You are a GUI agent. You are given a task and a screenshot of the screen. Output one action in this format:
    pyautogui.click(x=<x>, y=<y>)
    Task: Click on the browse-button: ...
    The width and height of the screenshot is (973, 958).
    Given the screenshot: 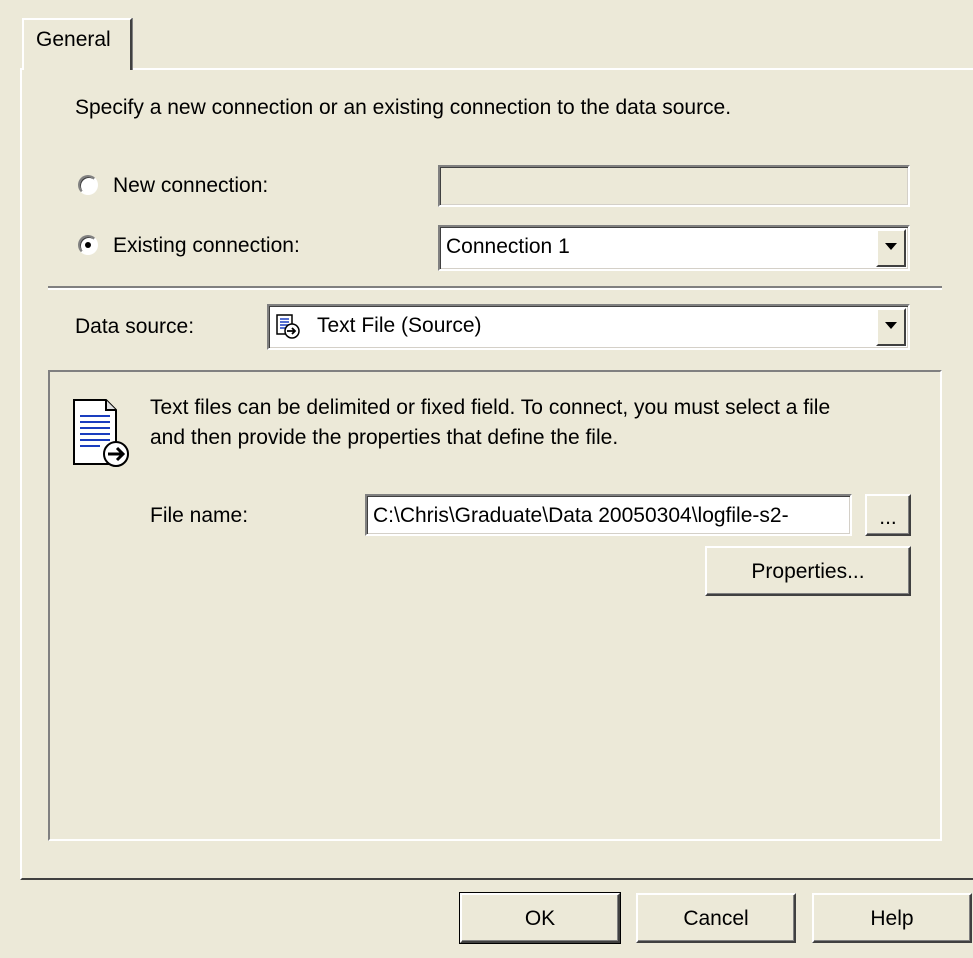 What is the action you would take?
    pyautogui.click(x=888, y=515)
    